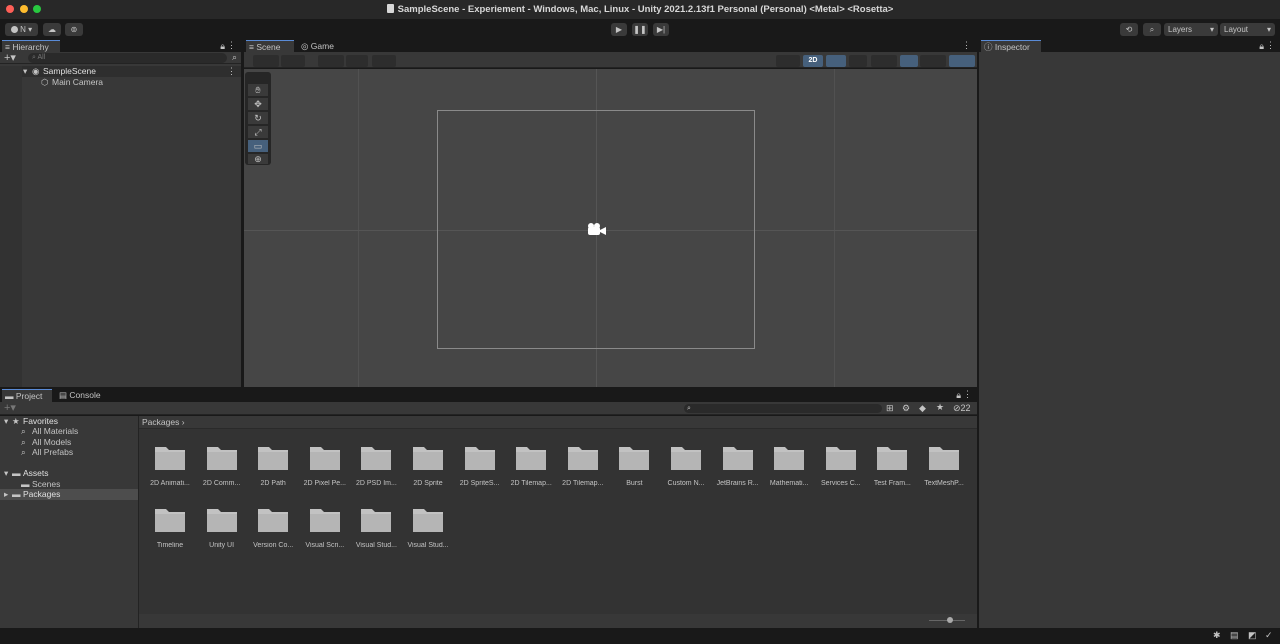 The height and width of the screenshot is (644, 1280). I want to click on hidden-packages-toggle: ⊘22, so click(962, 408).